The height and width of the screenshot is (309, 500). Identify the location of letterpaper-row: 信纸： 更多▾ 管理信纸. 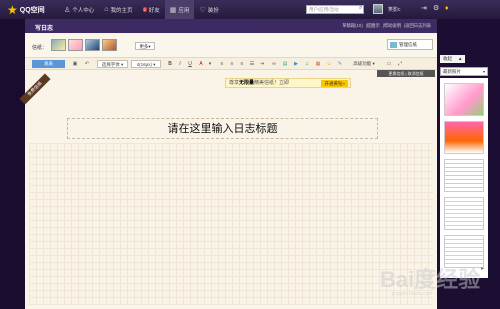
(231, 46).